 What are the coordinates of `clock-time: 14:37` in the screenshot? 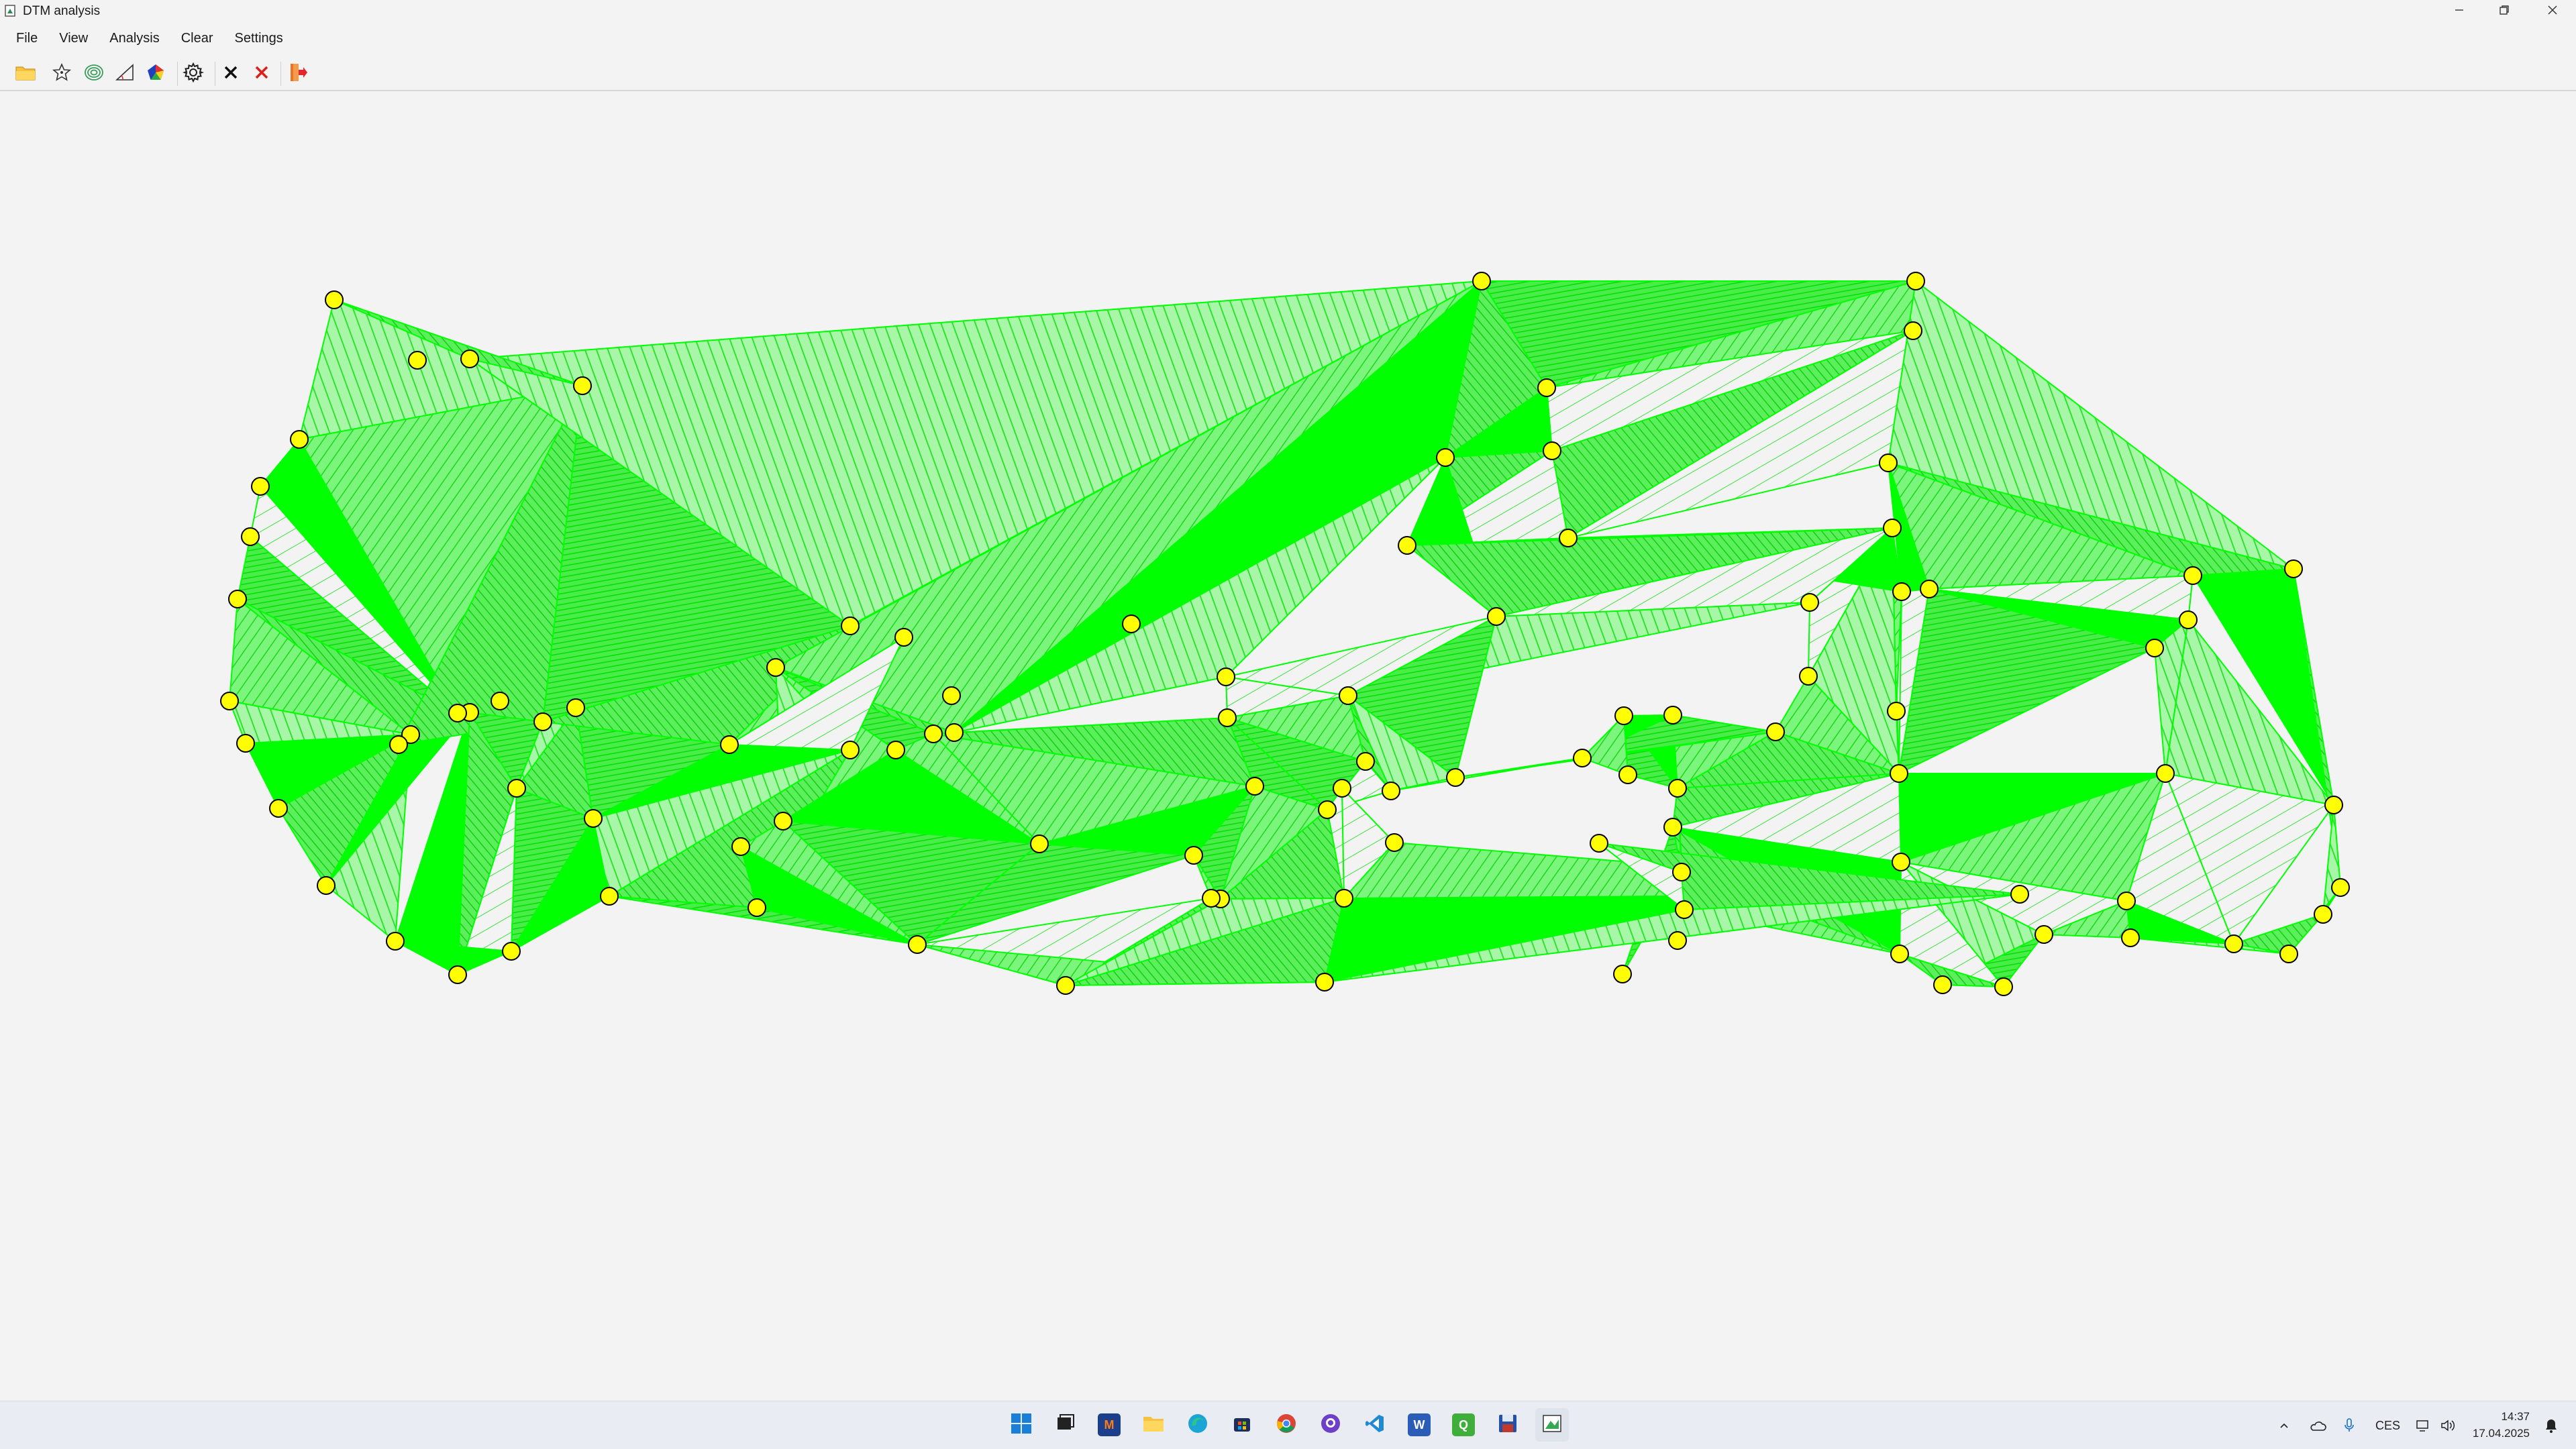 It's located at (2515, 1416).